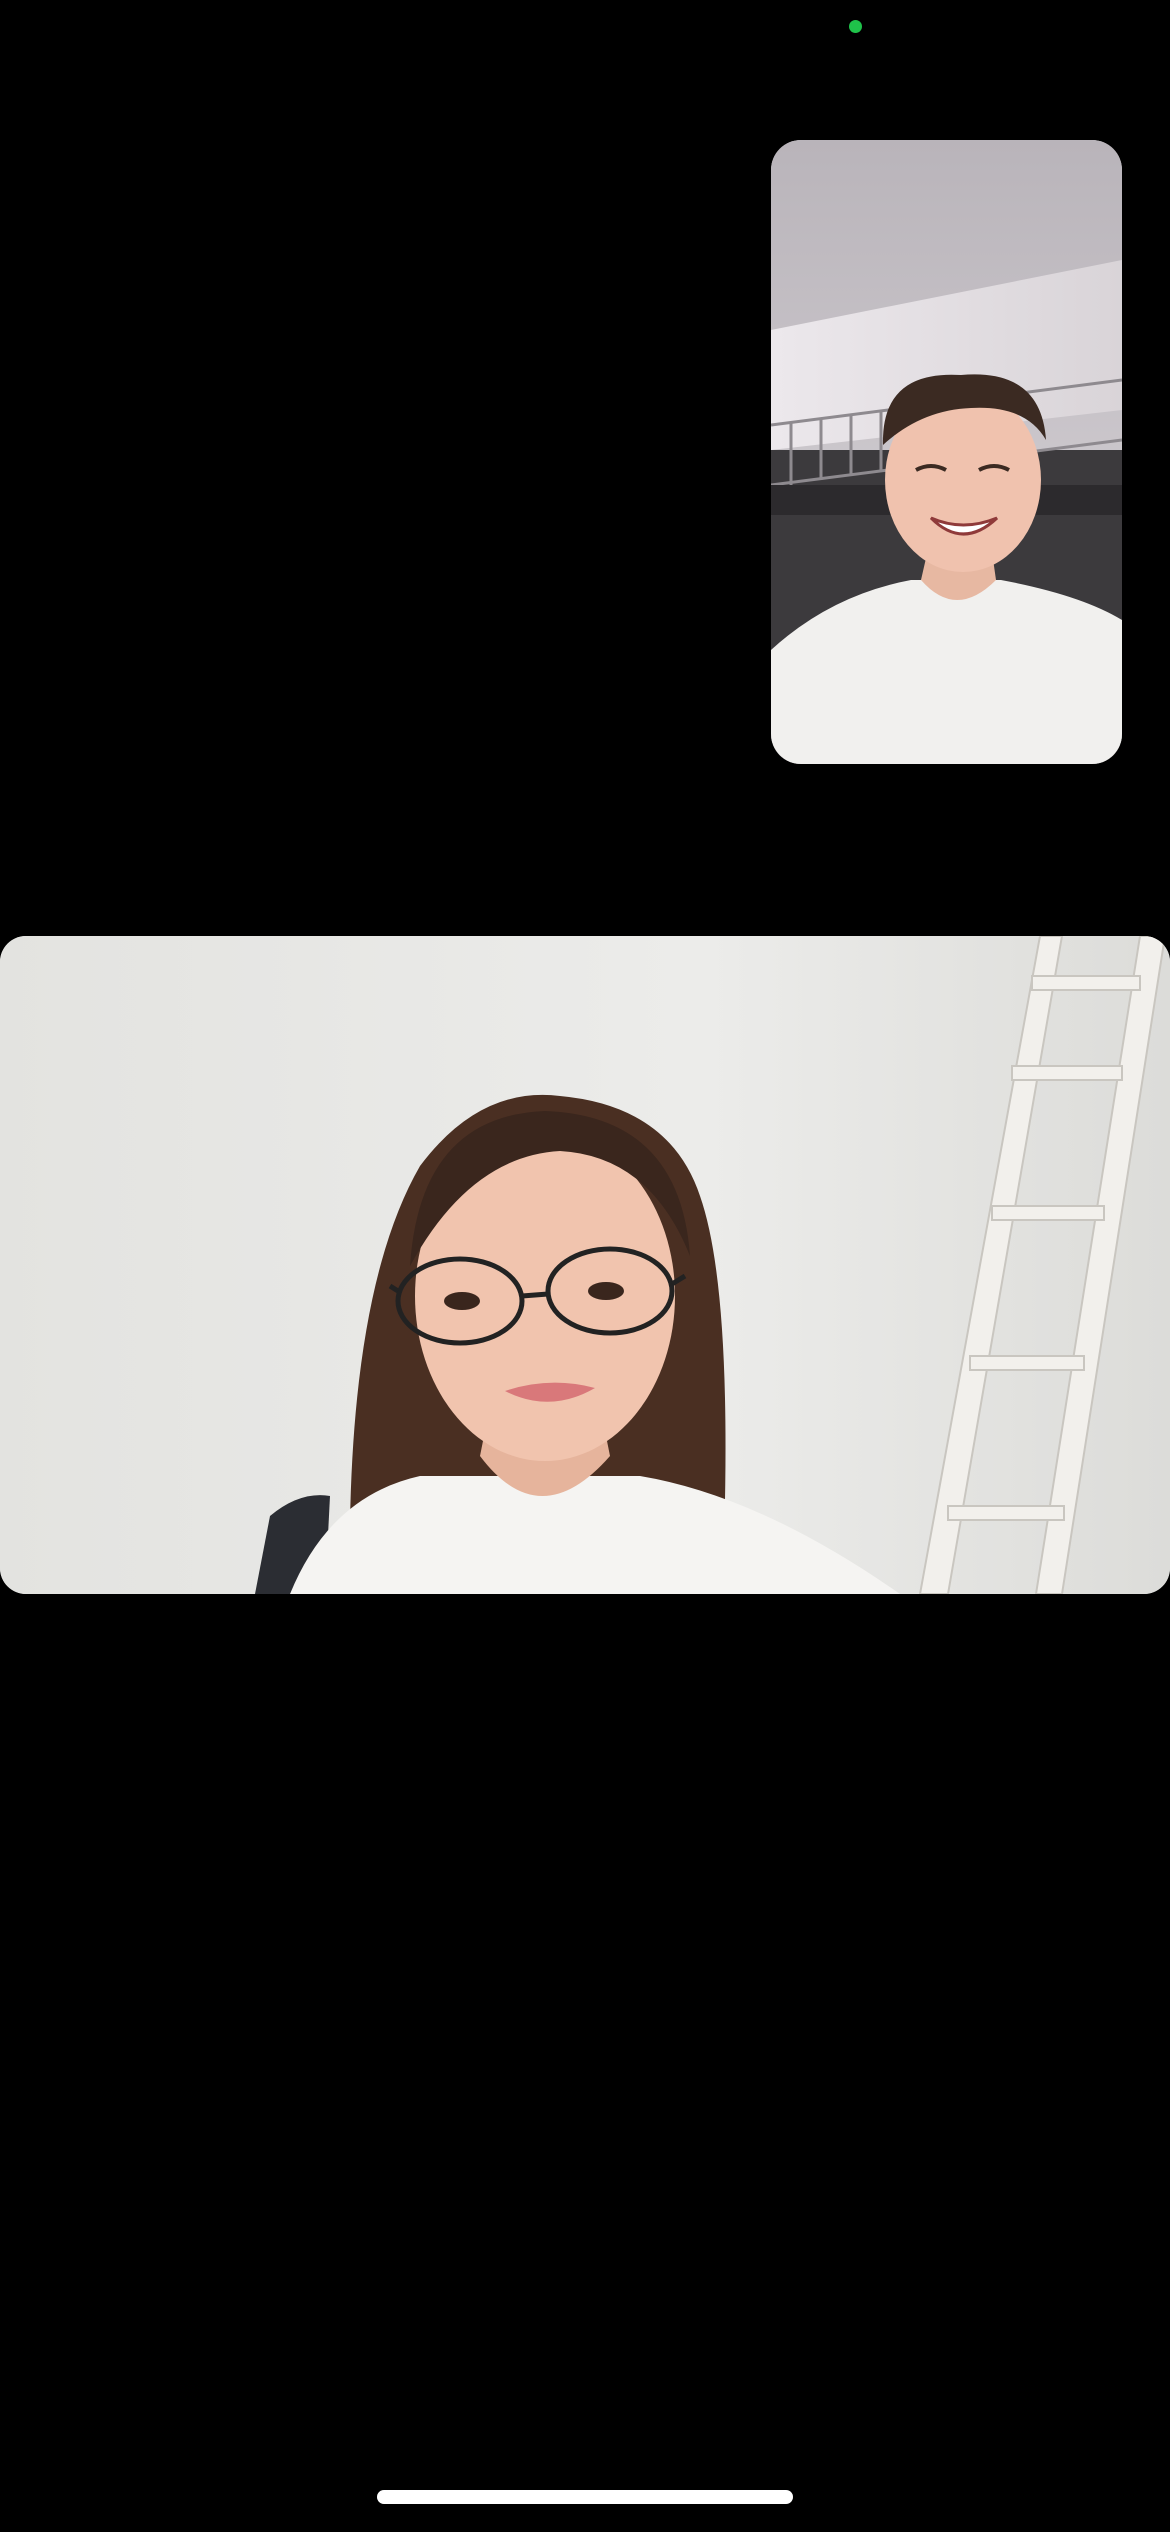  I want to click on self-video-preview, so click(946, 452).